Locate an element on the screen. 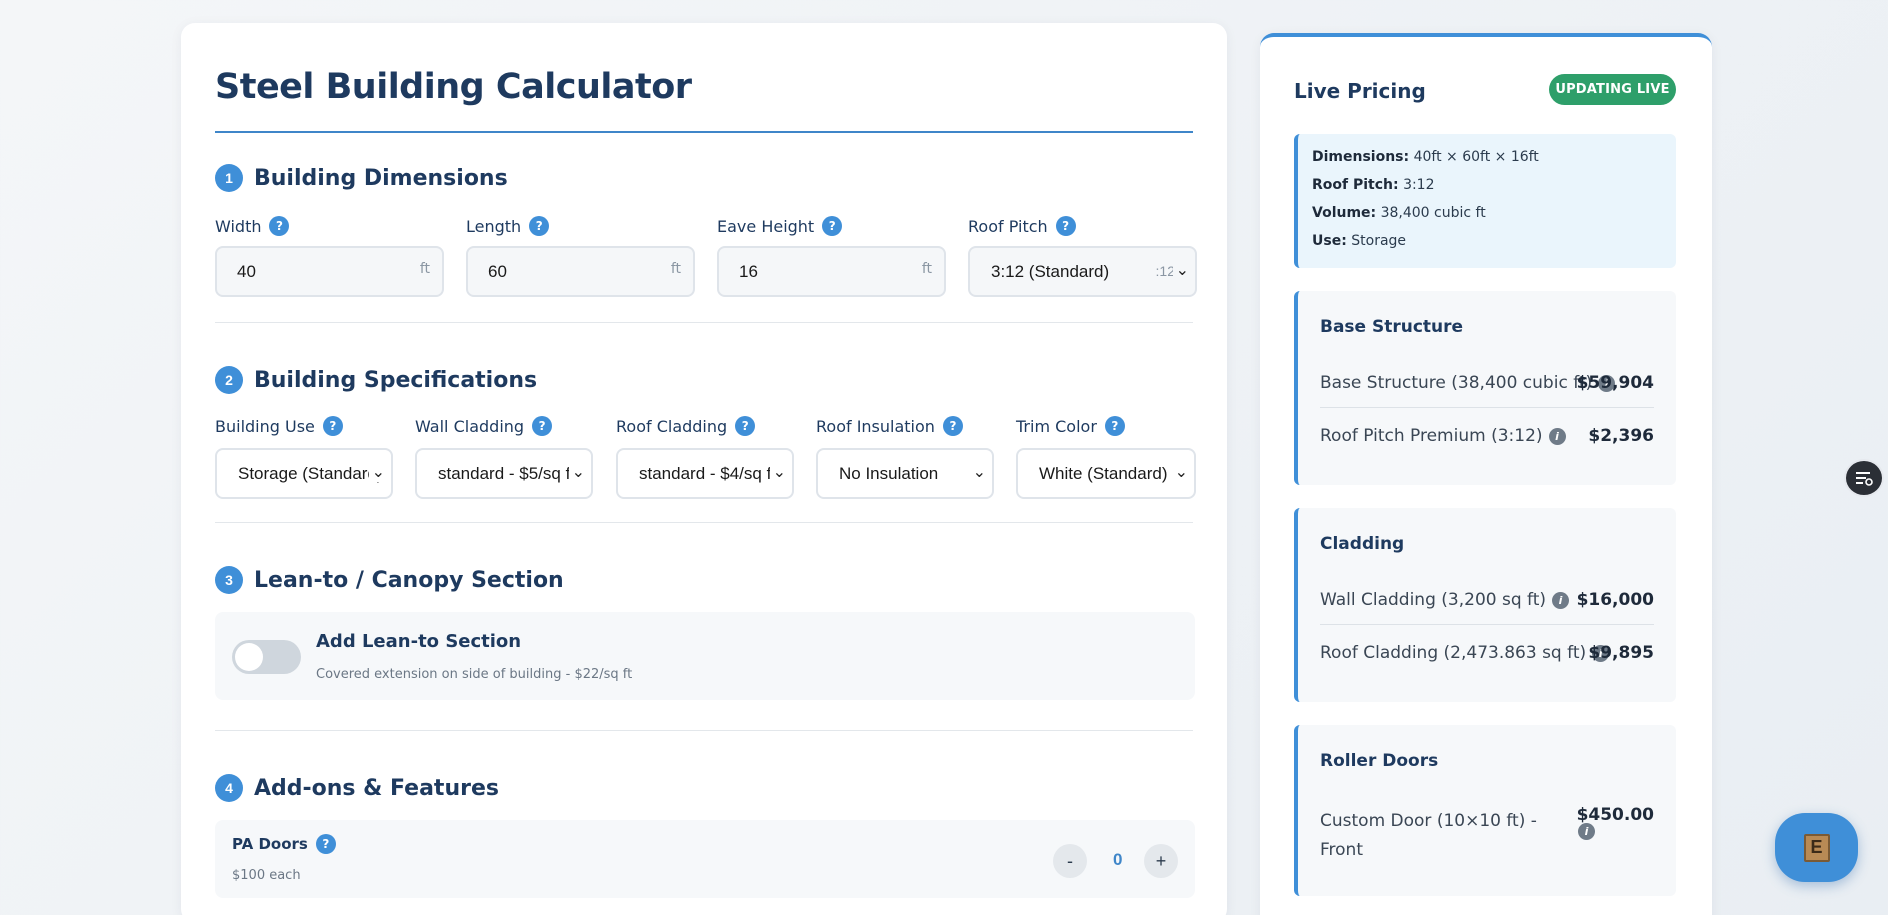 This screenshot has height=915, width=1888. price-label-text: Wall Cladding (3,200 sq ft) is located at coordinates (1433, 600).